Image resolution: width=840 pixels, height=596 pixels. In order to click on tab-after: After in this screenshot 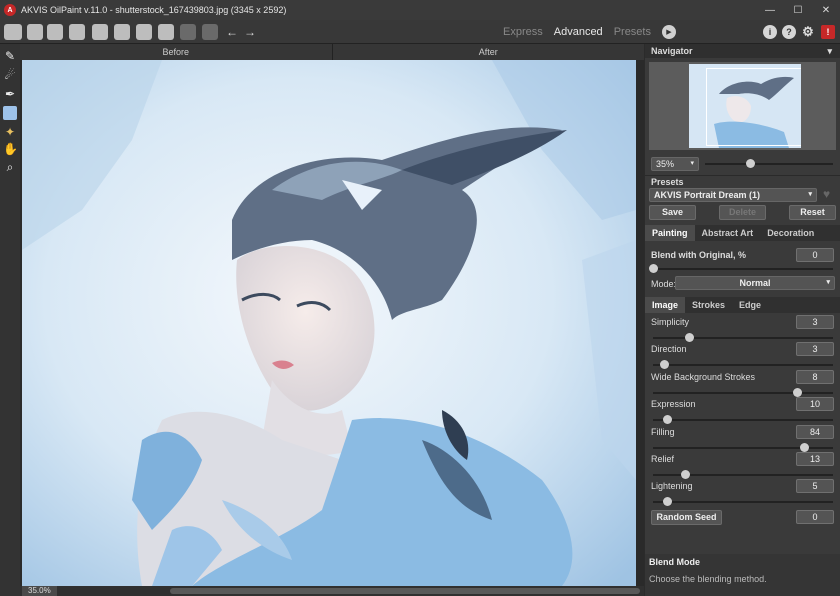, I will do `click(488, 52)`.